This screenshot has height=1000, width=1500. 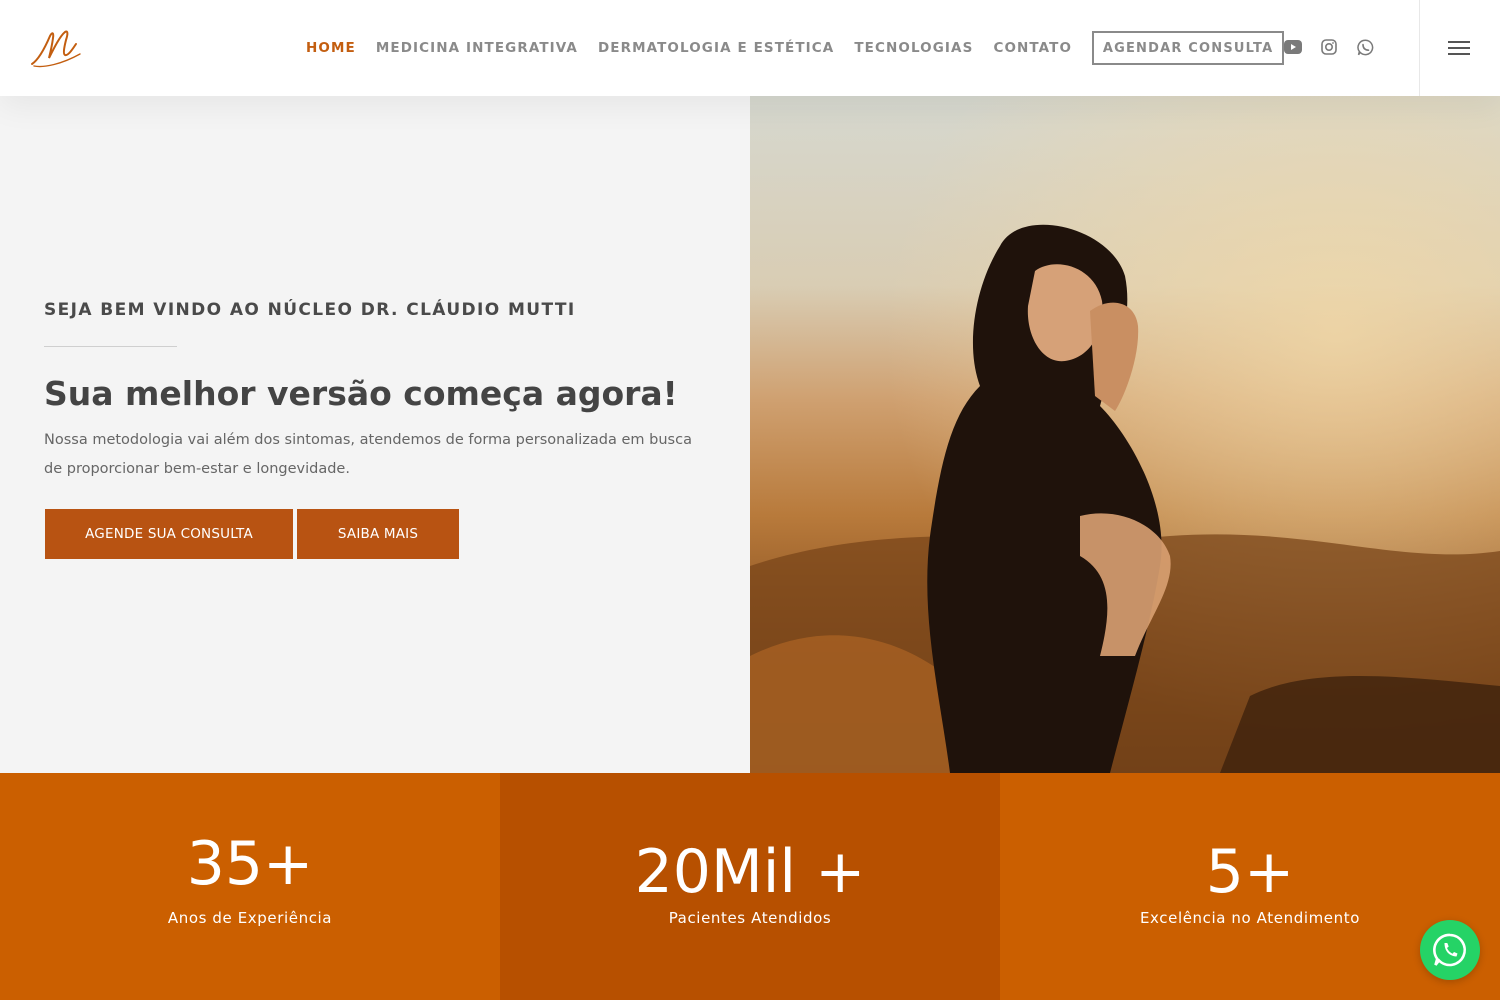 What do you see at coordinates (1250, 872) in the screenshot?
I see `stat-value: 5+` at bounding box center [1250, 872].